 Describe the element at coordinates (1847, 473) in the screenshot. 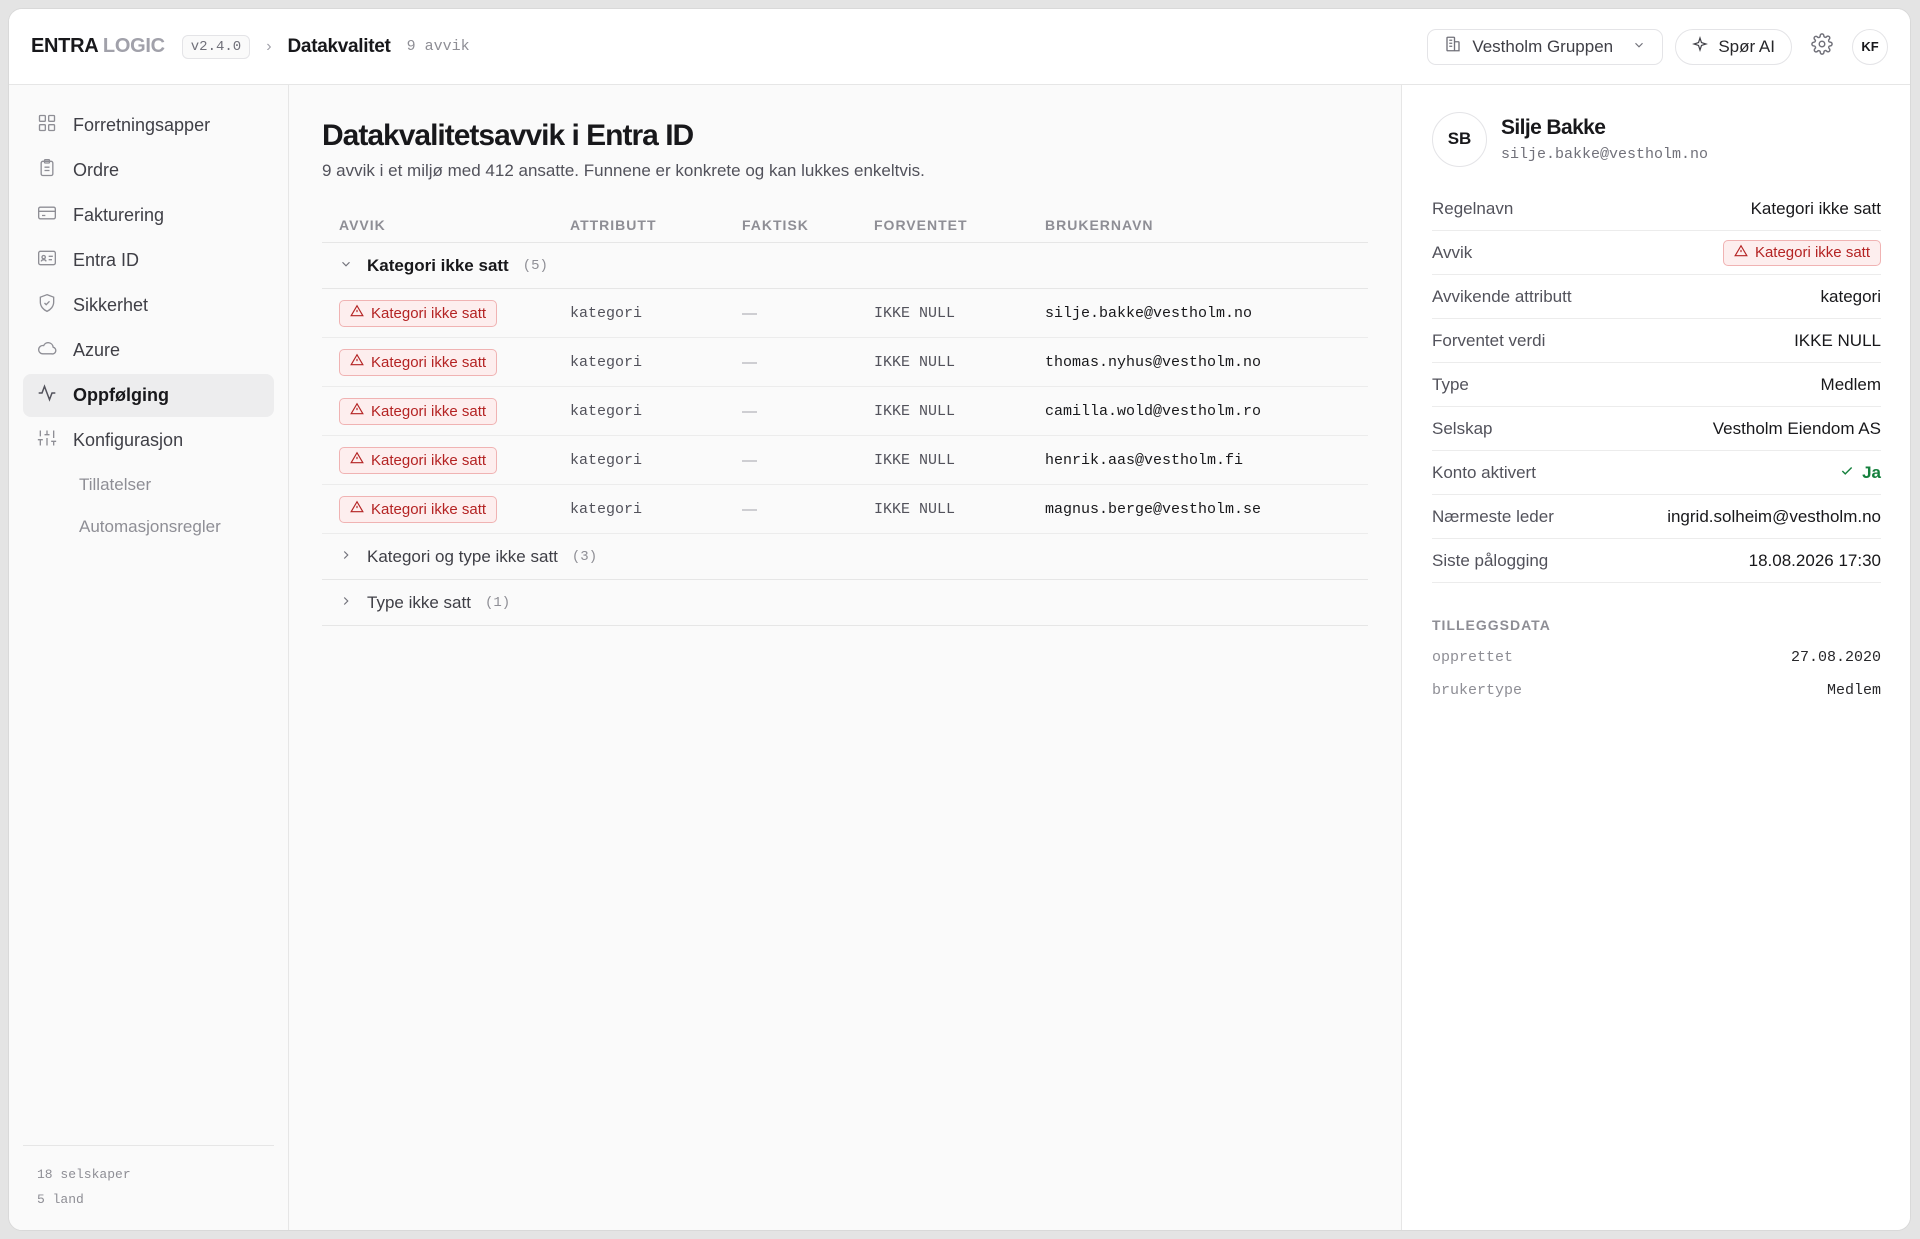

I see `check-icon` at that location.